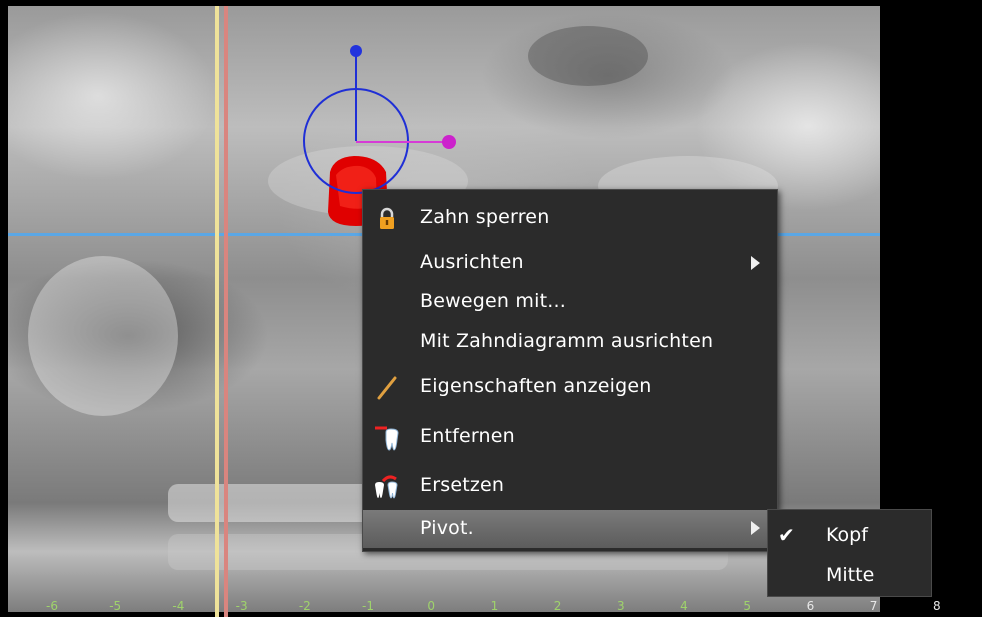 The width and height of the screenshot is (982, 617). I want to click on ruler-tick: 8, so click(936, 606).